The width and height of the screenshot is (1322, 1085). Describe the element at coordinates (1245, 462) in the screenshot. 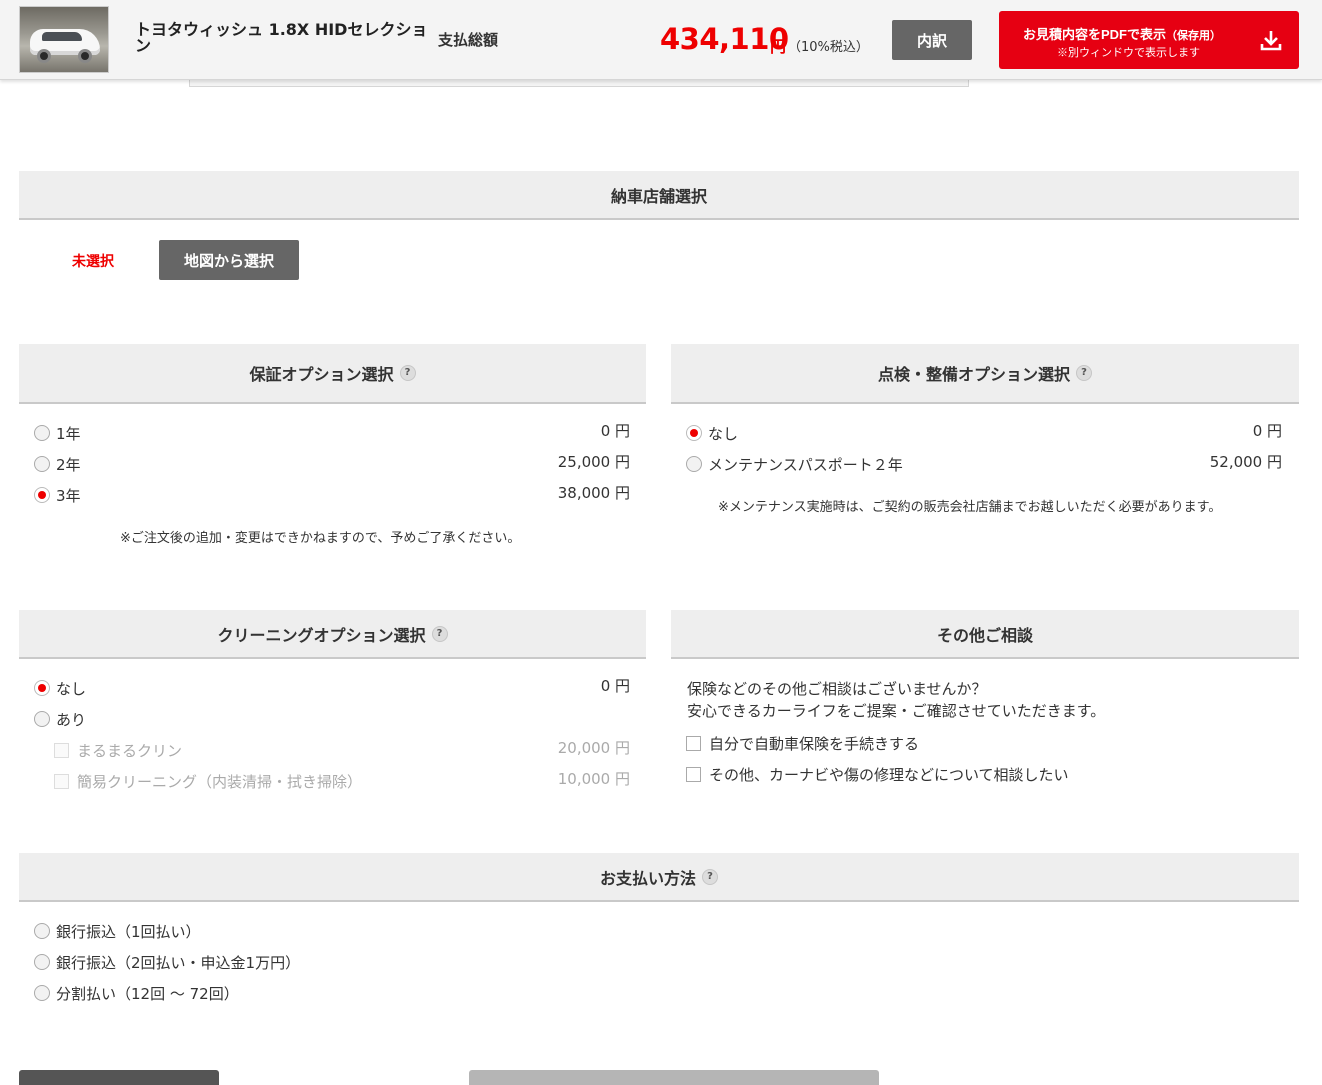

I see `option-price: 52,000 円` at that location.